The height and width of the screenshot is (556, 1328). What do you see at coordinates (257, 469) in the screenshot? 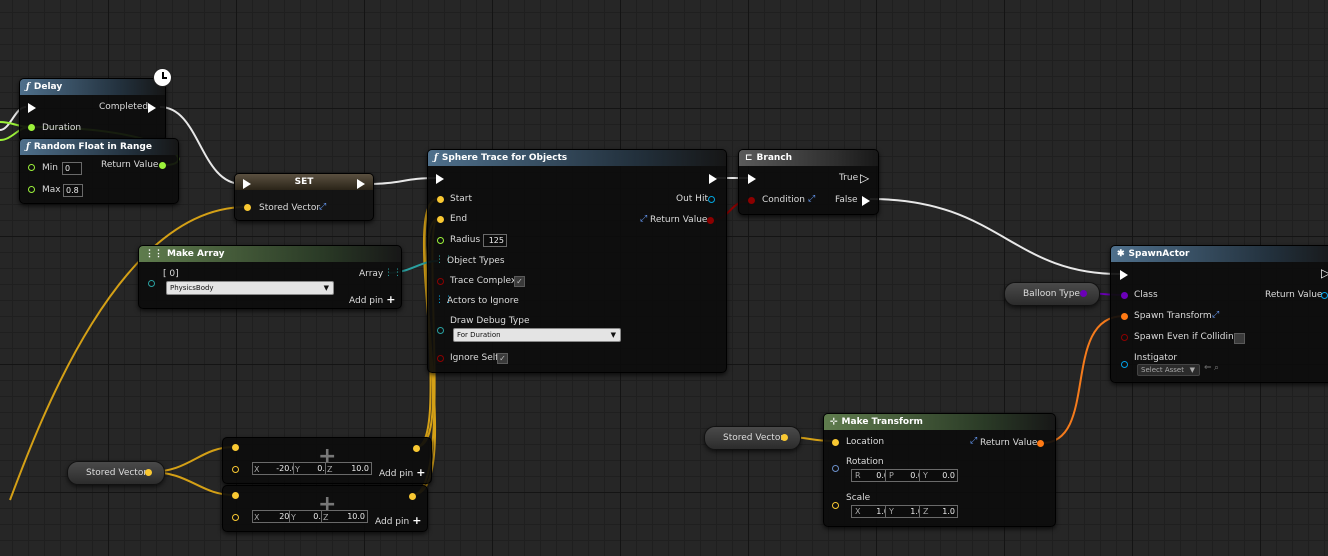
I see `vector1-x-label: X` at bounding box center [257, 469].